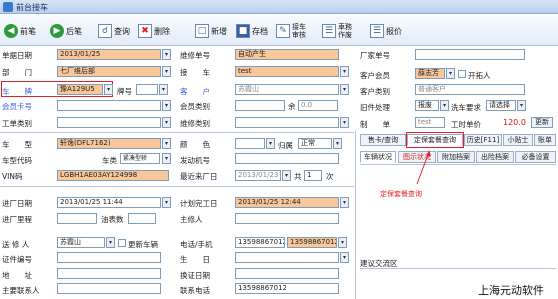 Image resolution: width=558 pixels, height=299 pixels. Describe the element at coordinates (344, 71) in the screenshot. I see `pickup-dropdown: ▾` at that location.